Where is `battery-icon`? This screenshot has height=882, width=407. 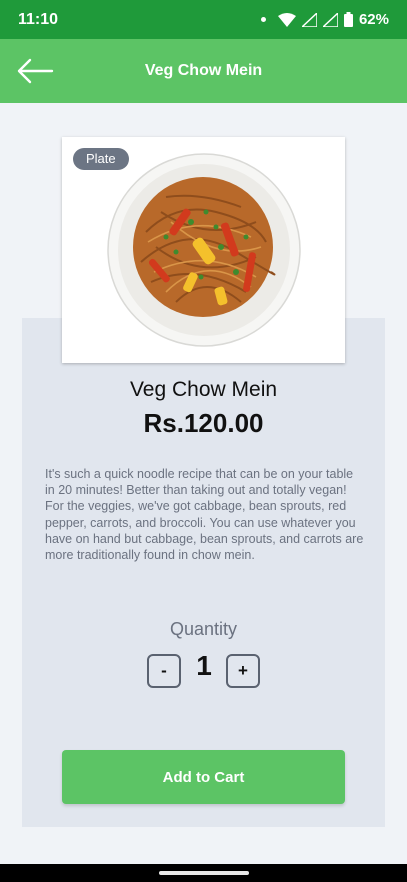
battery-icon is located at coordinates (348, 19).